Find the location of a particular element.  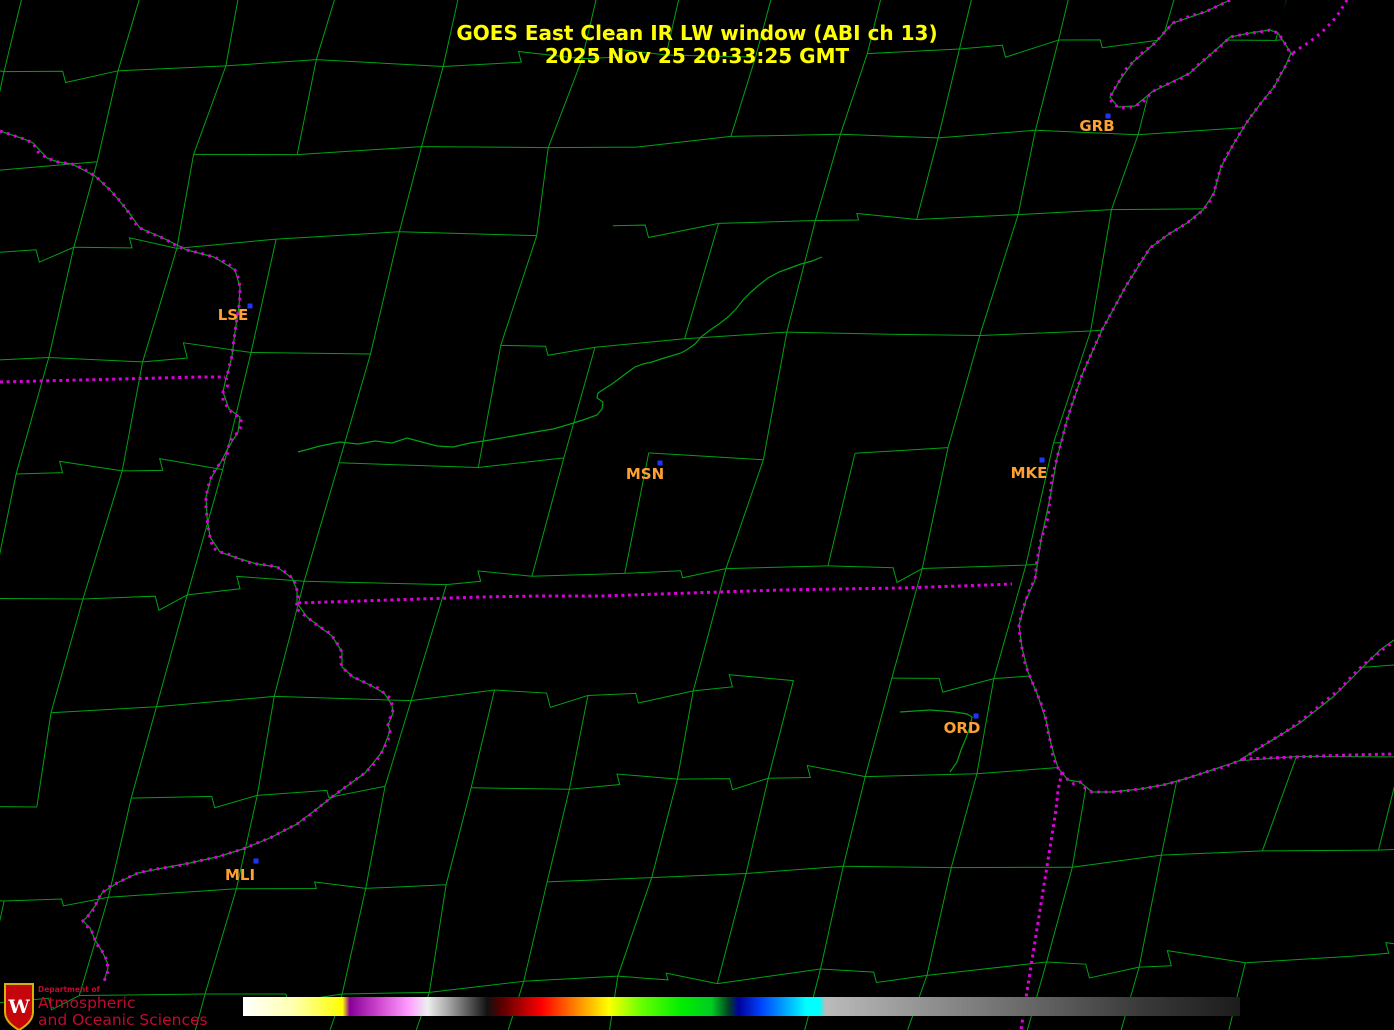

city-LSE: LSE is located at coordinates (235, 313).